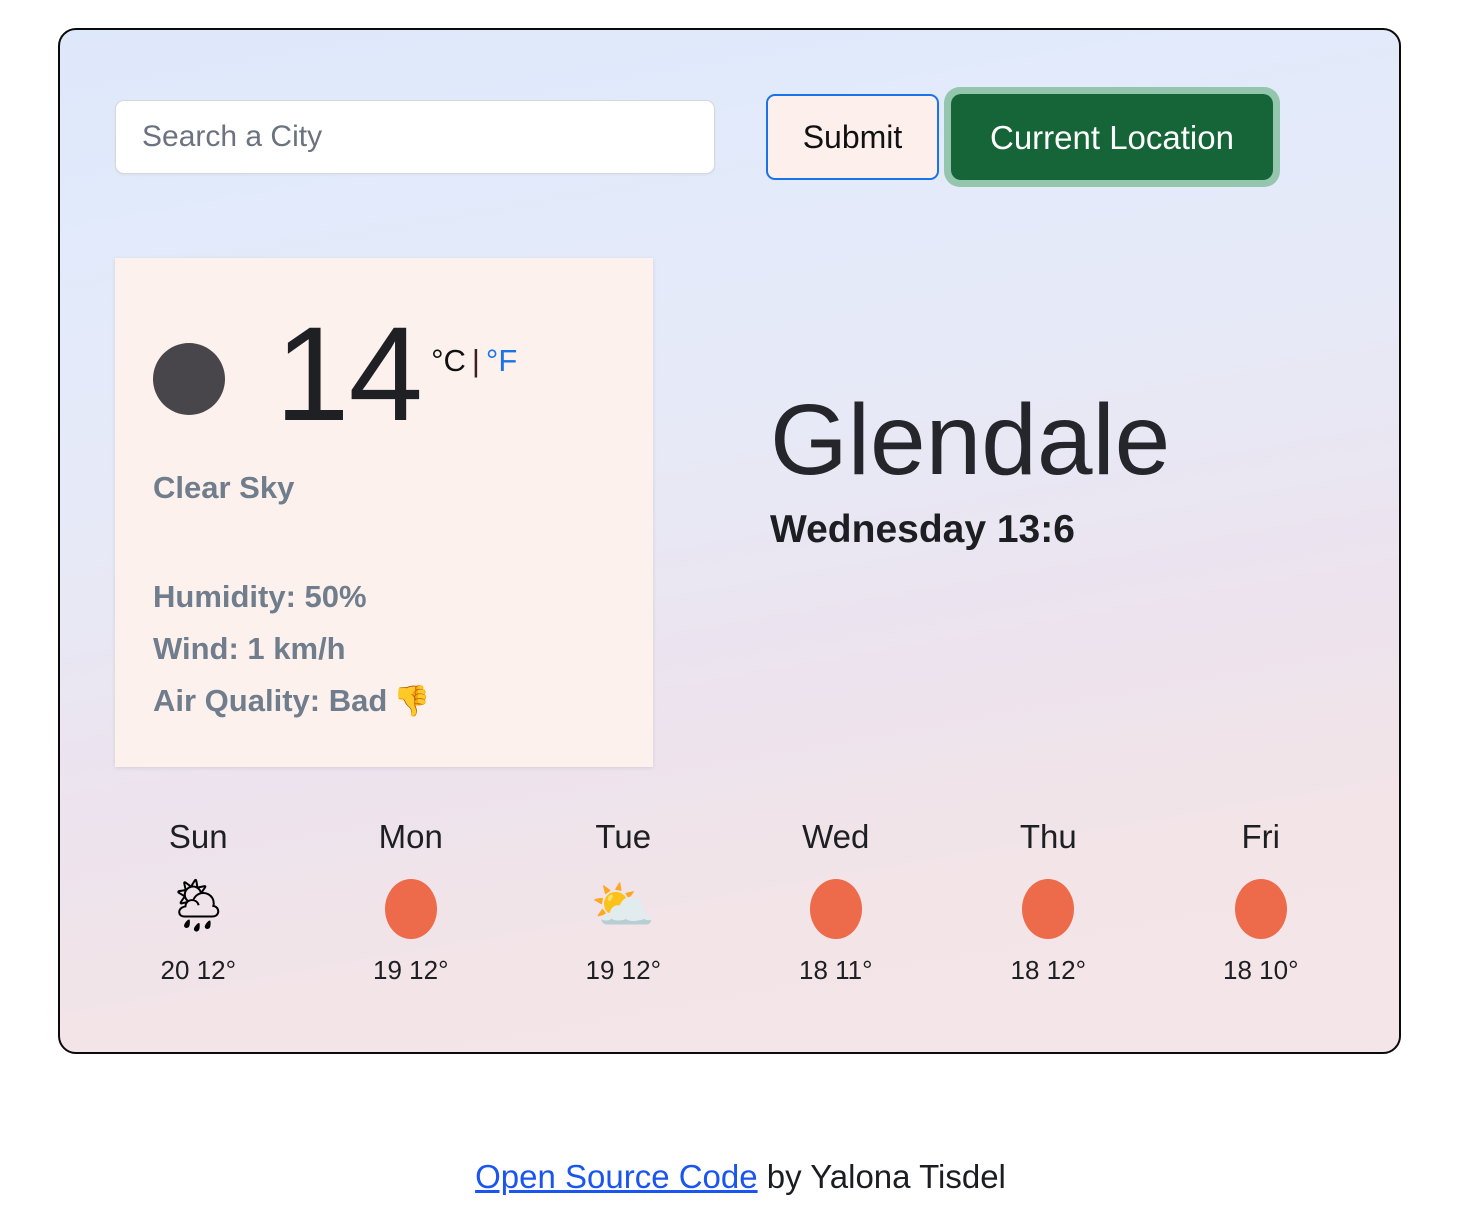  Describe the element at coordinates (349, 374) in the screenshot. I see `current-temperature: 14` at that location.